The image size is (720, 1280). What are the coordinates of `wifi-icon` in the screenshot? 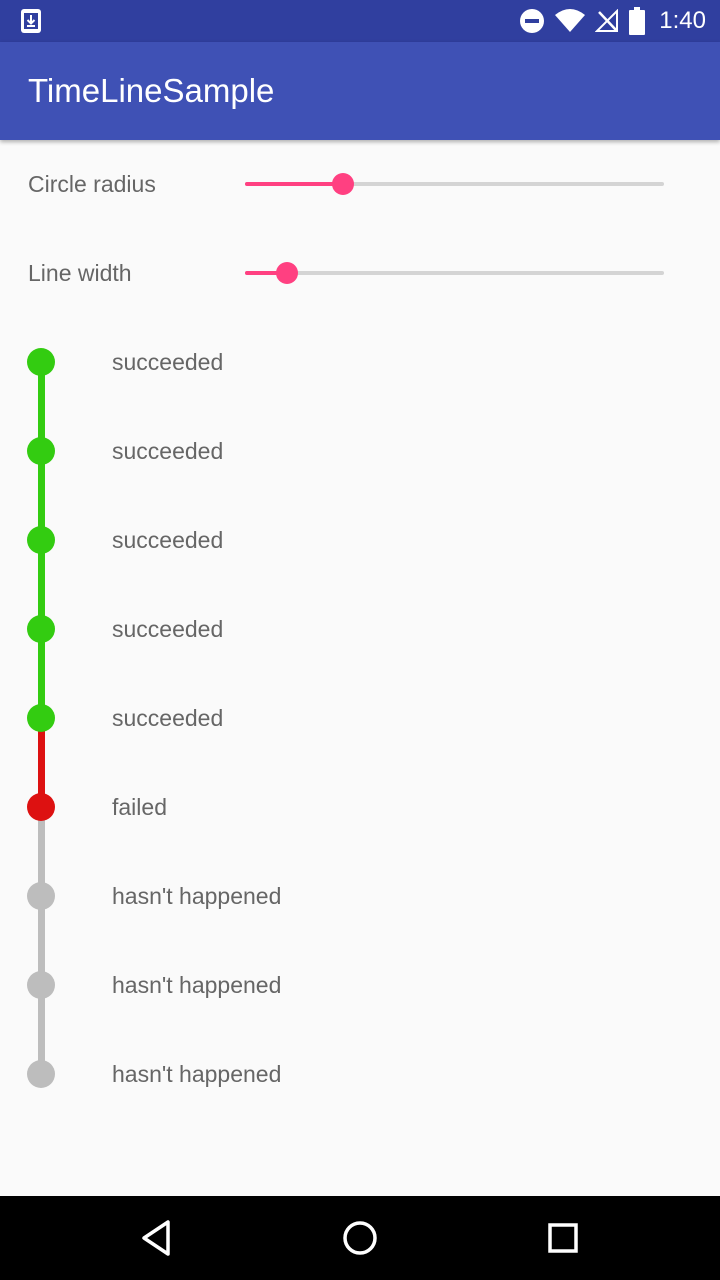 It's located at (570, 20).